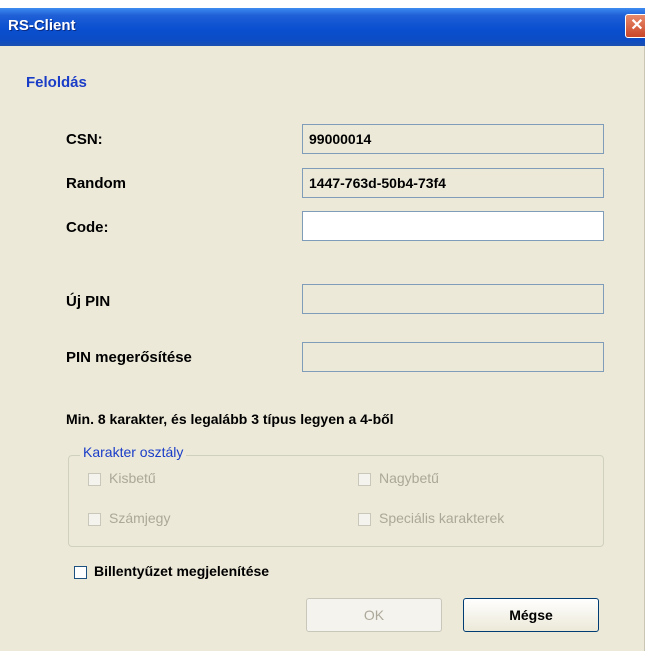 This screenshot has height=651, width=645. Describe the element at coordinates (94, 519) in the screenshot. I see `digit-checkbox` at that location.